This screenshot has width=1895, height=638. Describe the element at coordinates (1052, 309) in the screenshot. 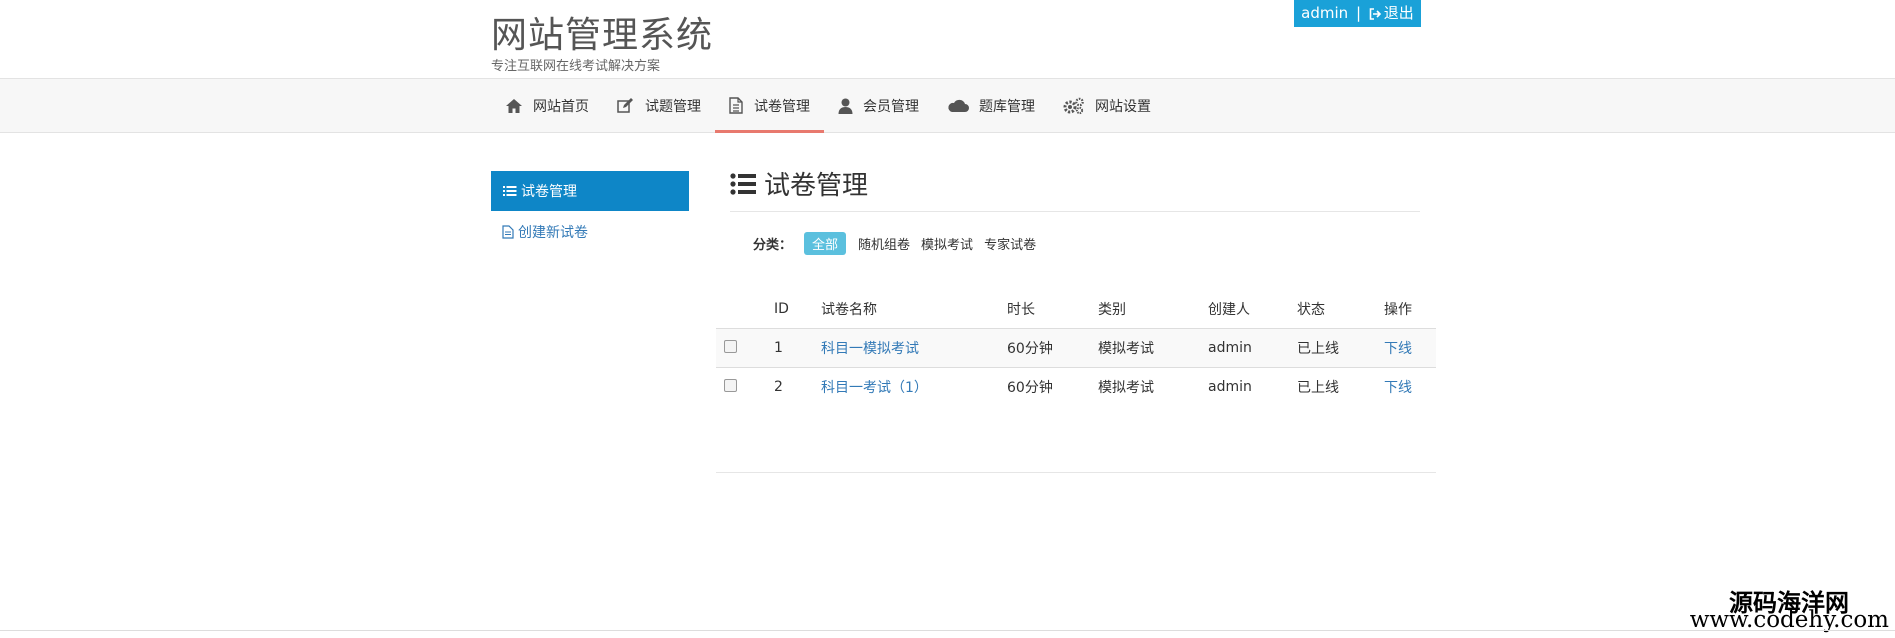

I see `column-header-duration: 时长` at that location.